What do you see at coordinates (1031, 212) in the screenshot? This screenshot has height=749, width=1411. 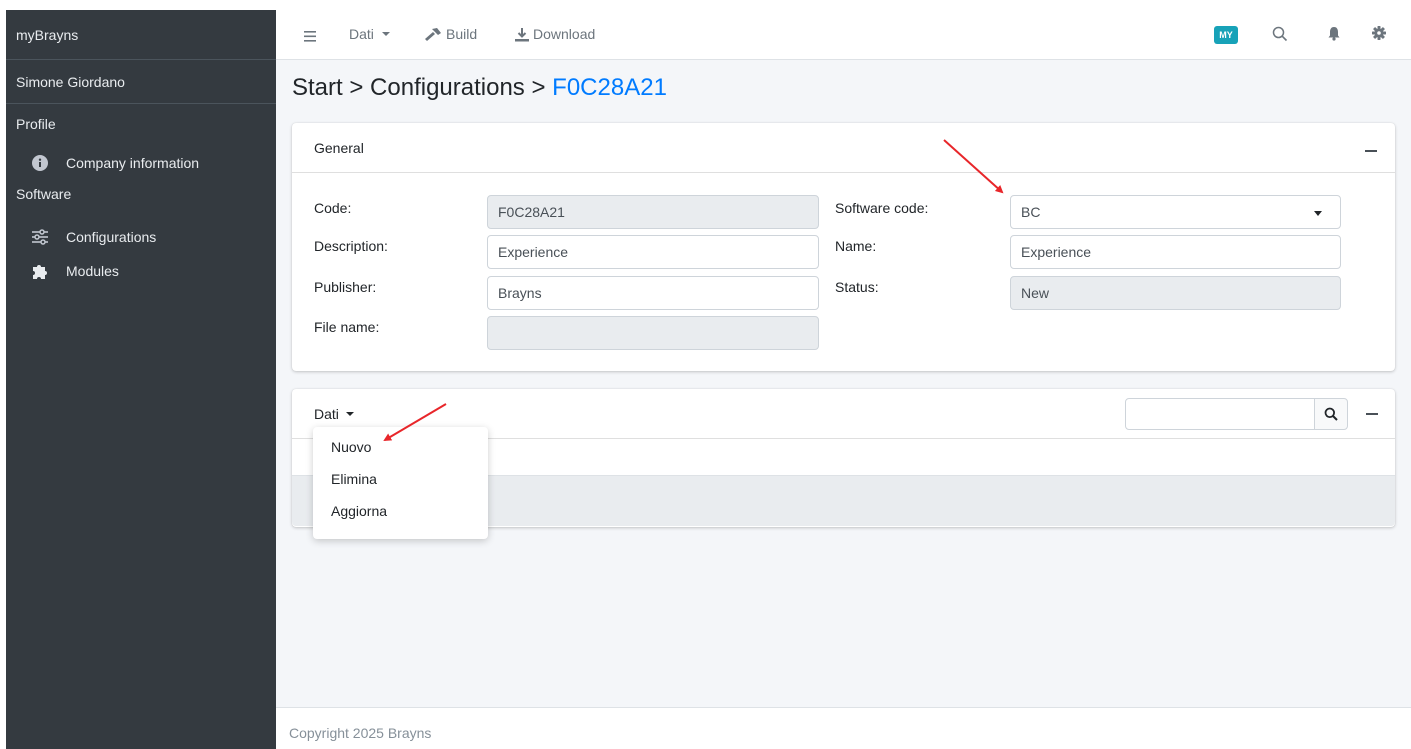 I see `software-code-value: BC` at bounding box center [1031, 212].